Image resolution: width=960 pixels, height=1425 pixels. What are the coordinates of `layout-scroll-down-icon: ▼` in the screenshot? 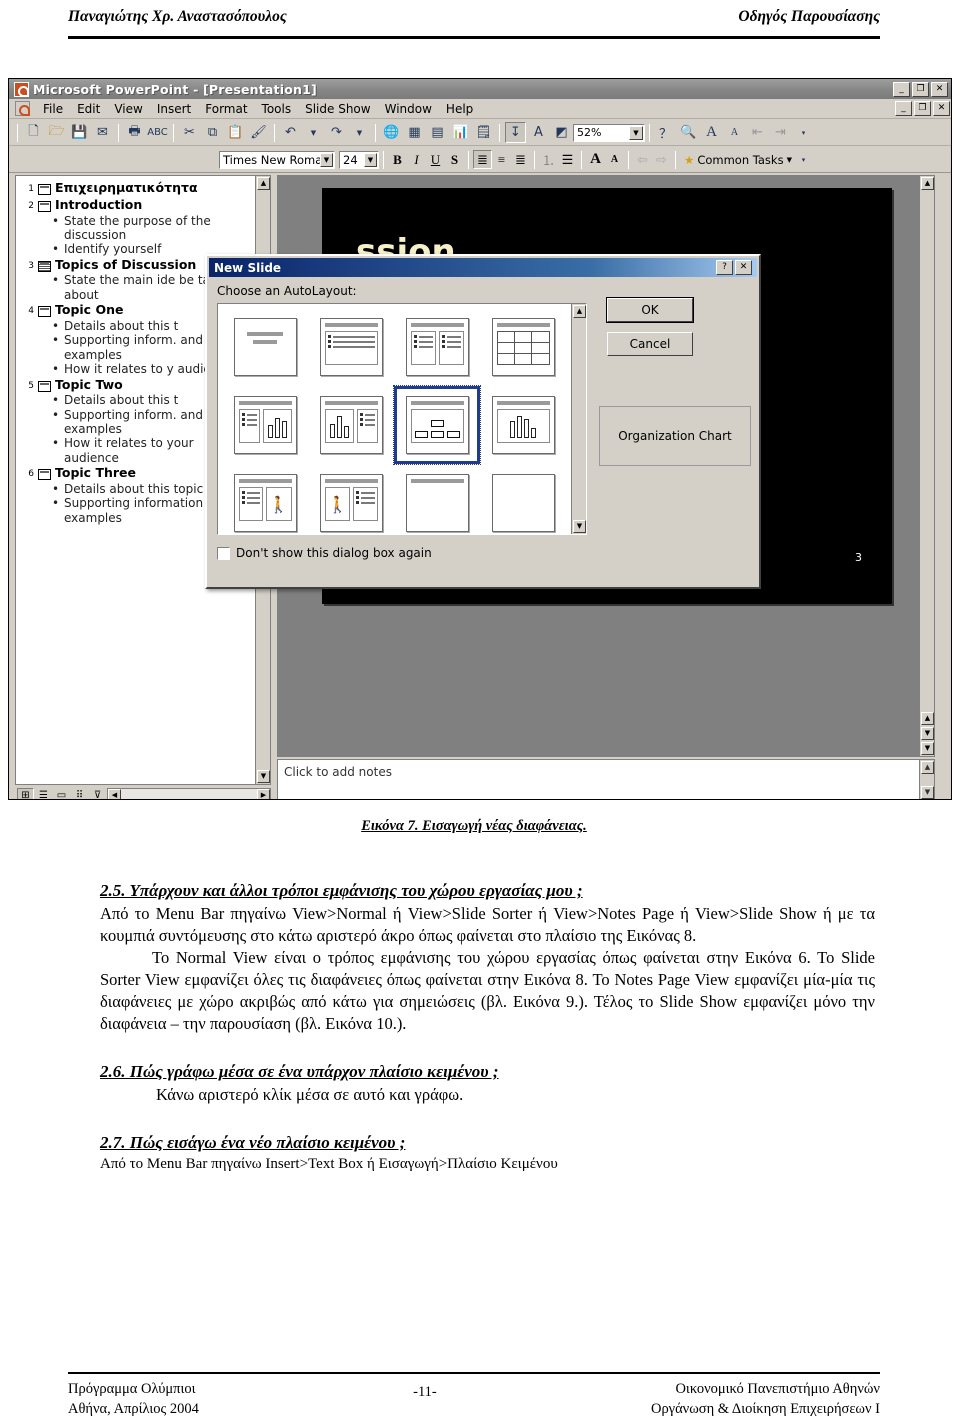 It's located at (579, 526).